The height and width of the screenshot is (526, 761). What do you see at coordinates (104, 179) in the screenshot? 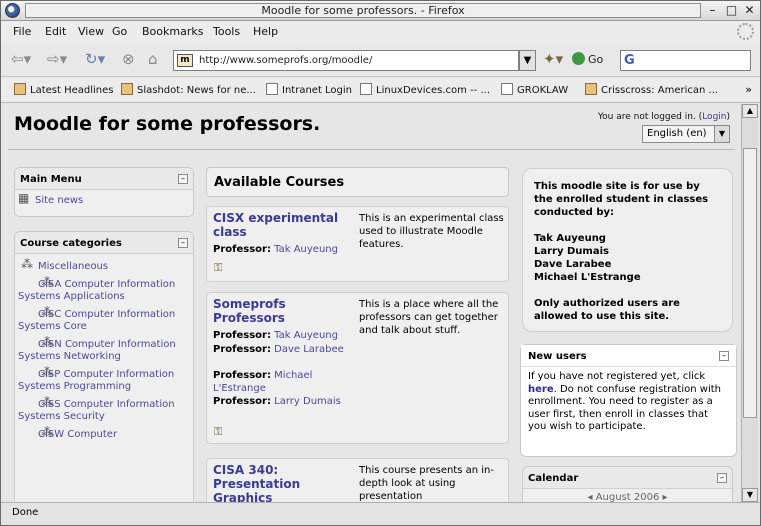
I see `block-title: Main Menu` at bounding box center [104, 179].